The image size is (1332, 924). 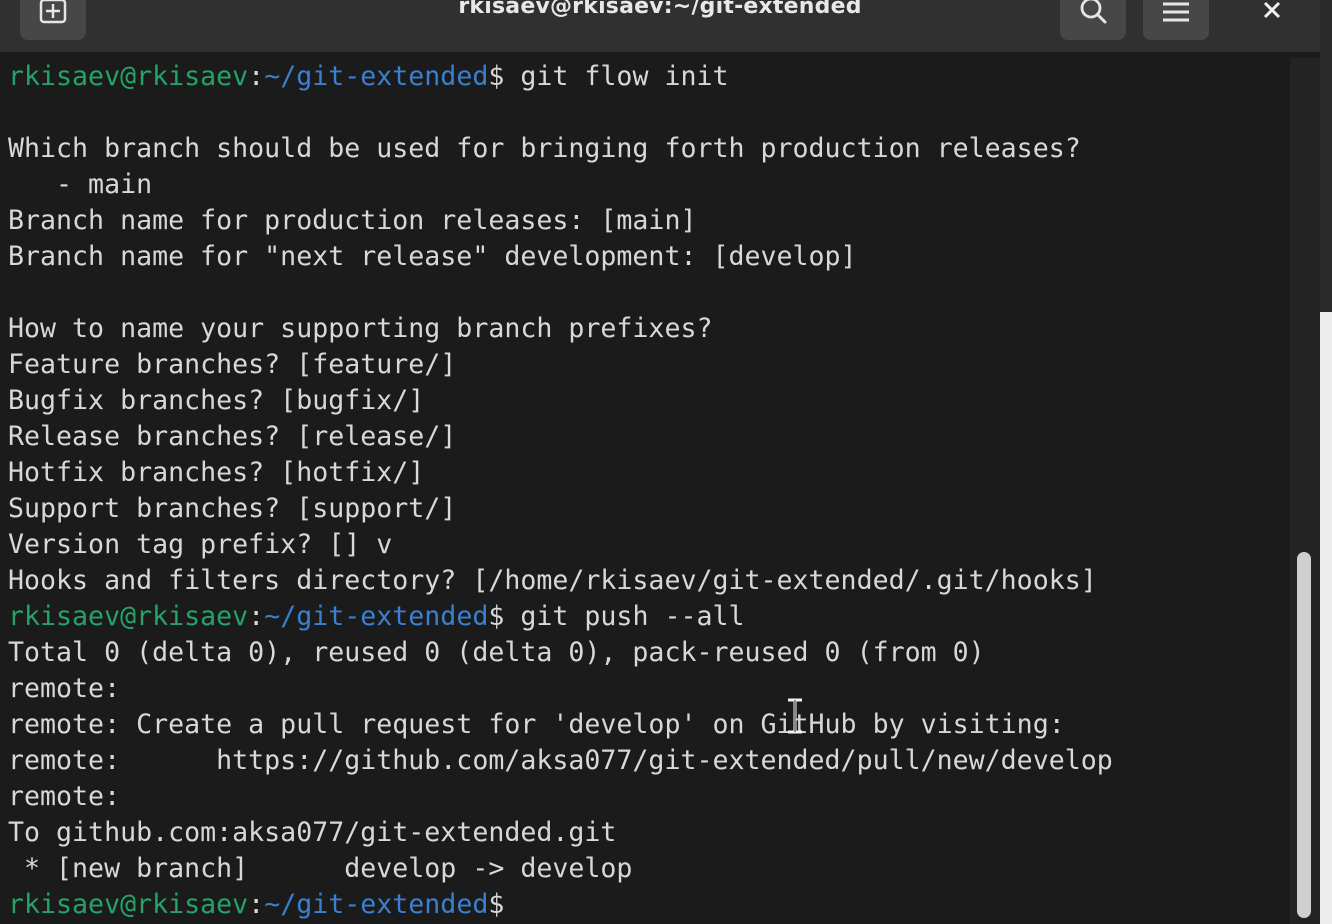 I want to click on main-menu-button, so click(x=1176, y=20).